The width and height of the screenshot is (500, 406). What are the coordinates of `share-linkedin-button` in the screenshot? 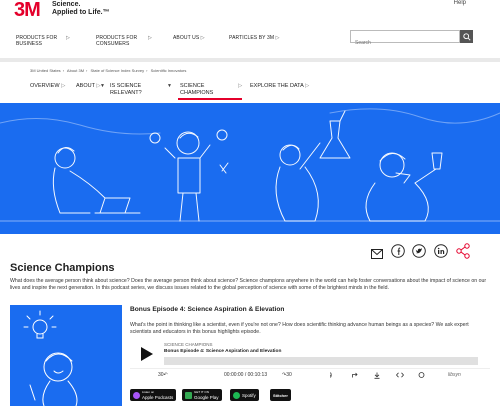 It's located at (441, 251).